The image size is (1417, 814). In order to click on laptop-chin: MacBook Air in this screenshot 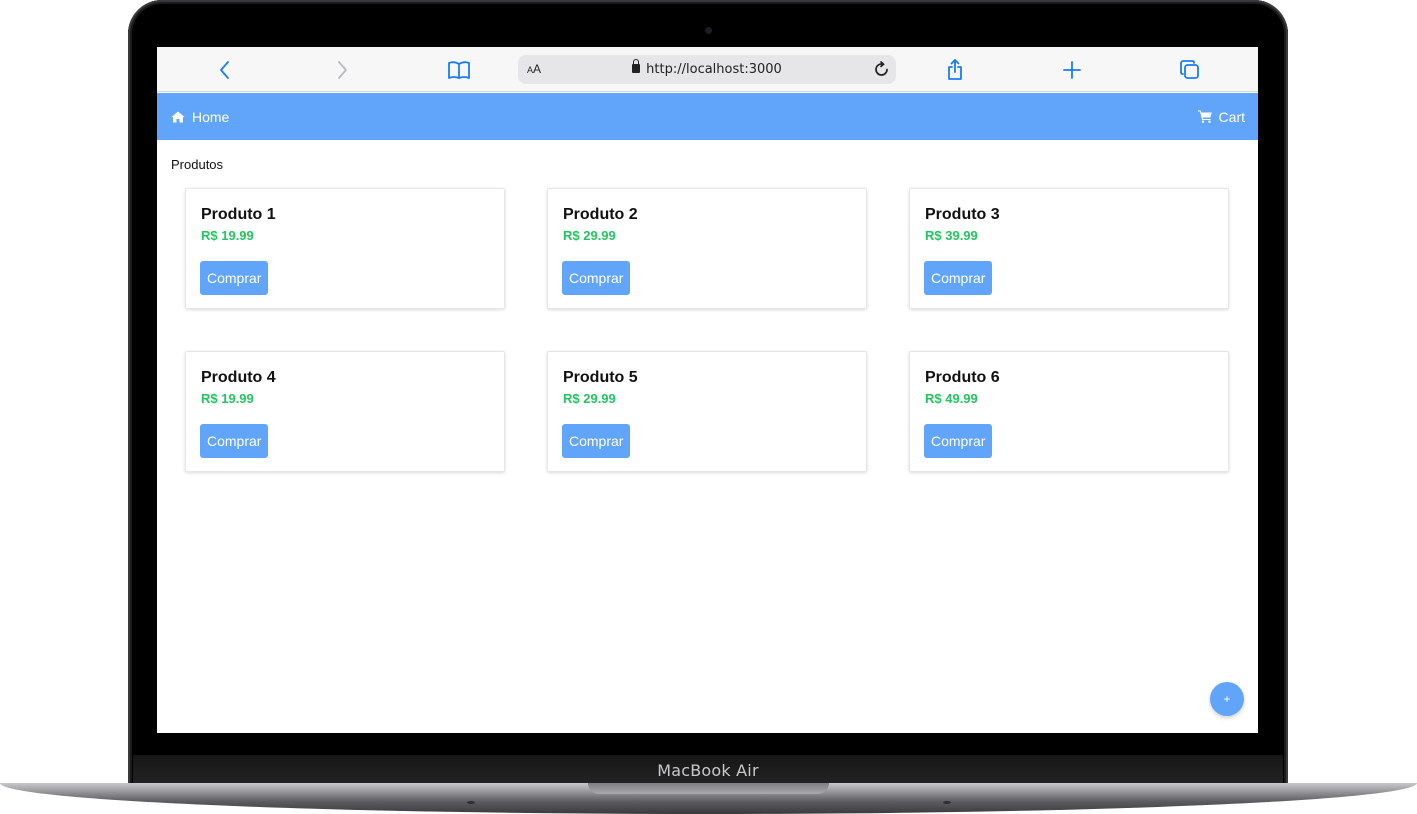, I will do `click(708, 769)`.